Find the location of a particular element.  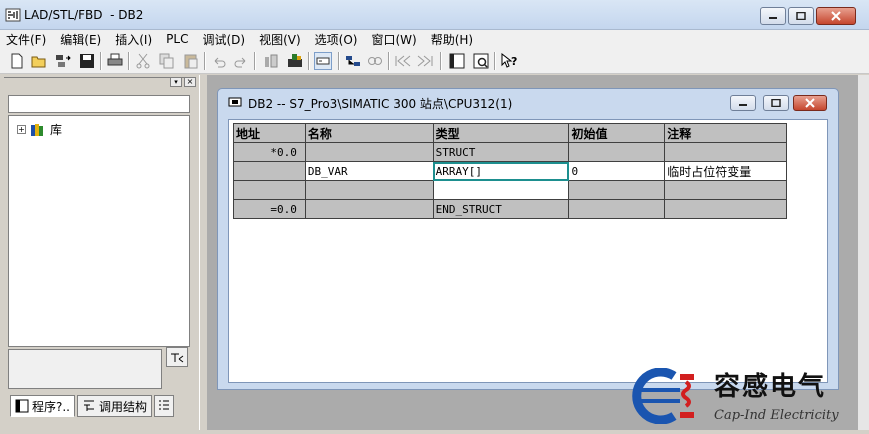

company-logo is located at coordinates (663, 396).